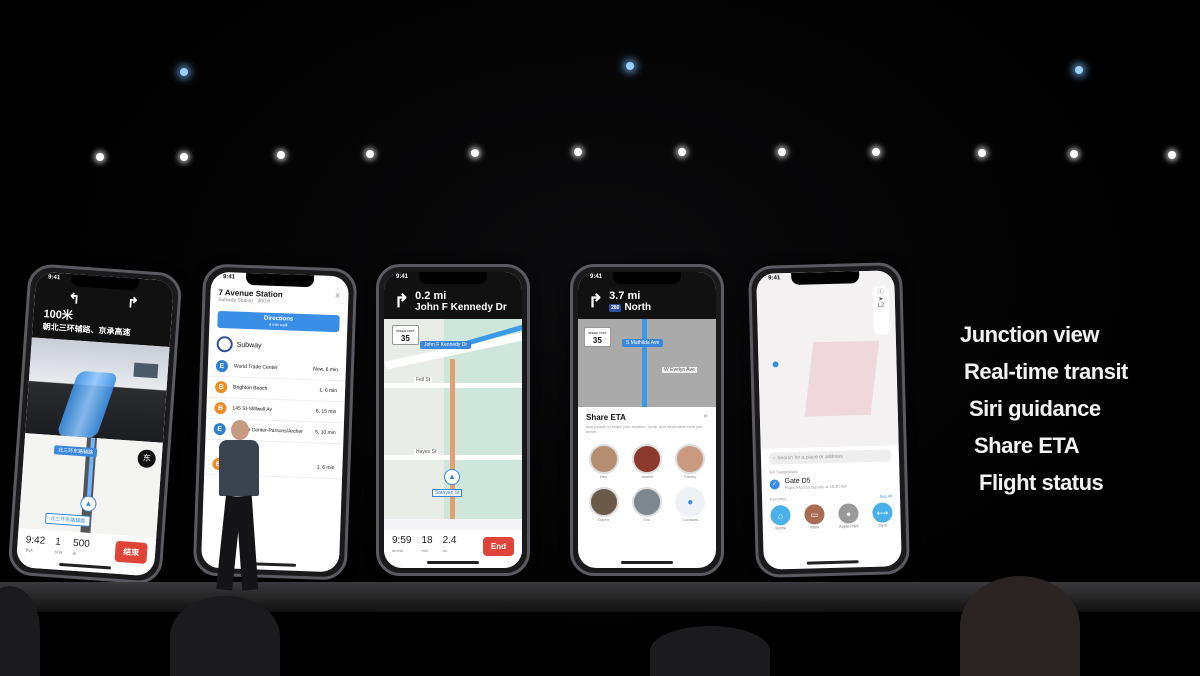 Image resolution: width=1200 pixels, height=676 pixels. What do you see at coordinates (596, 301) in the screenshot?
I see `turn-right-arrow-icon: ↱` at bounding box center [596, 301].